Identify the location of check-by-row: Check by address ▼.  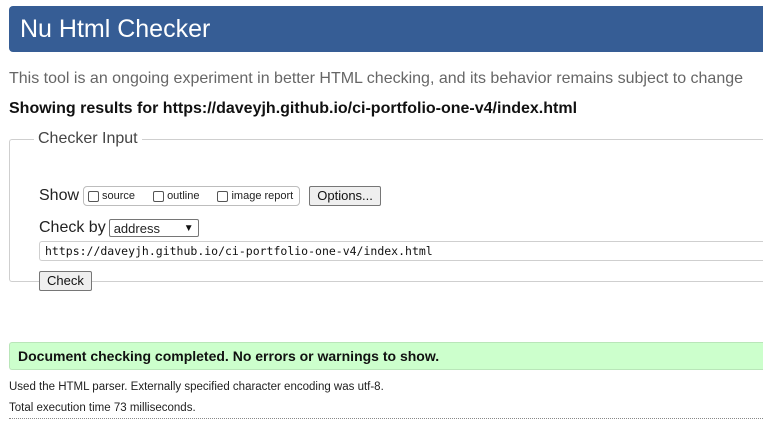
(119, 228).